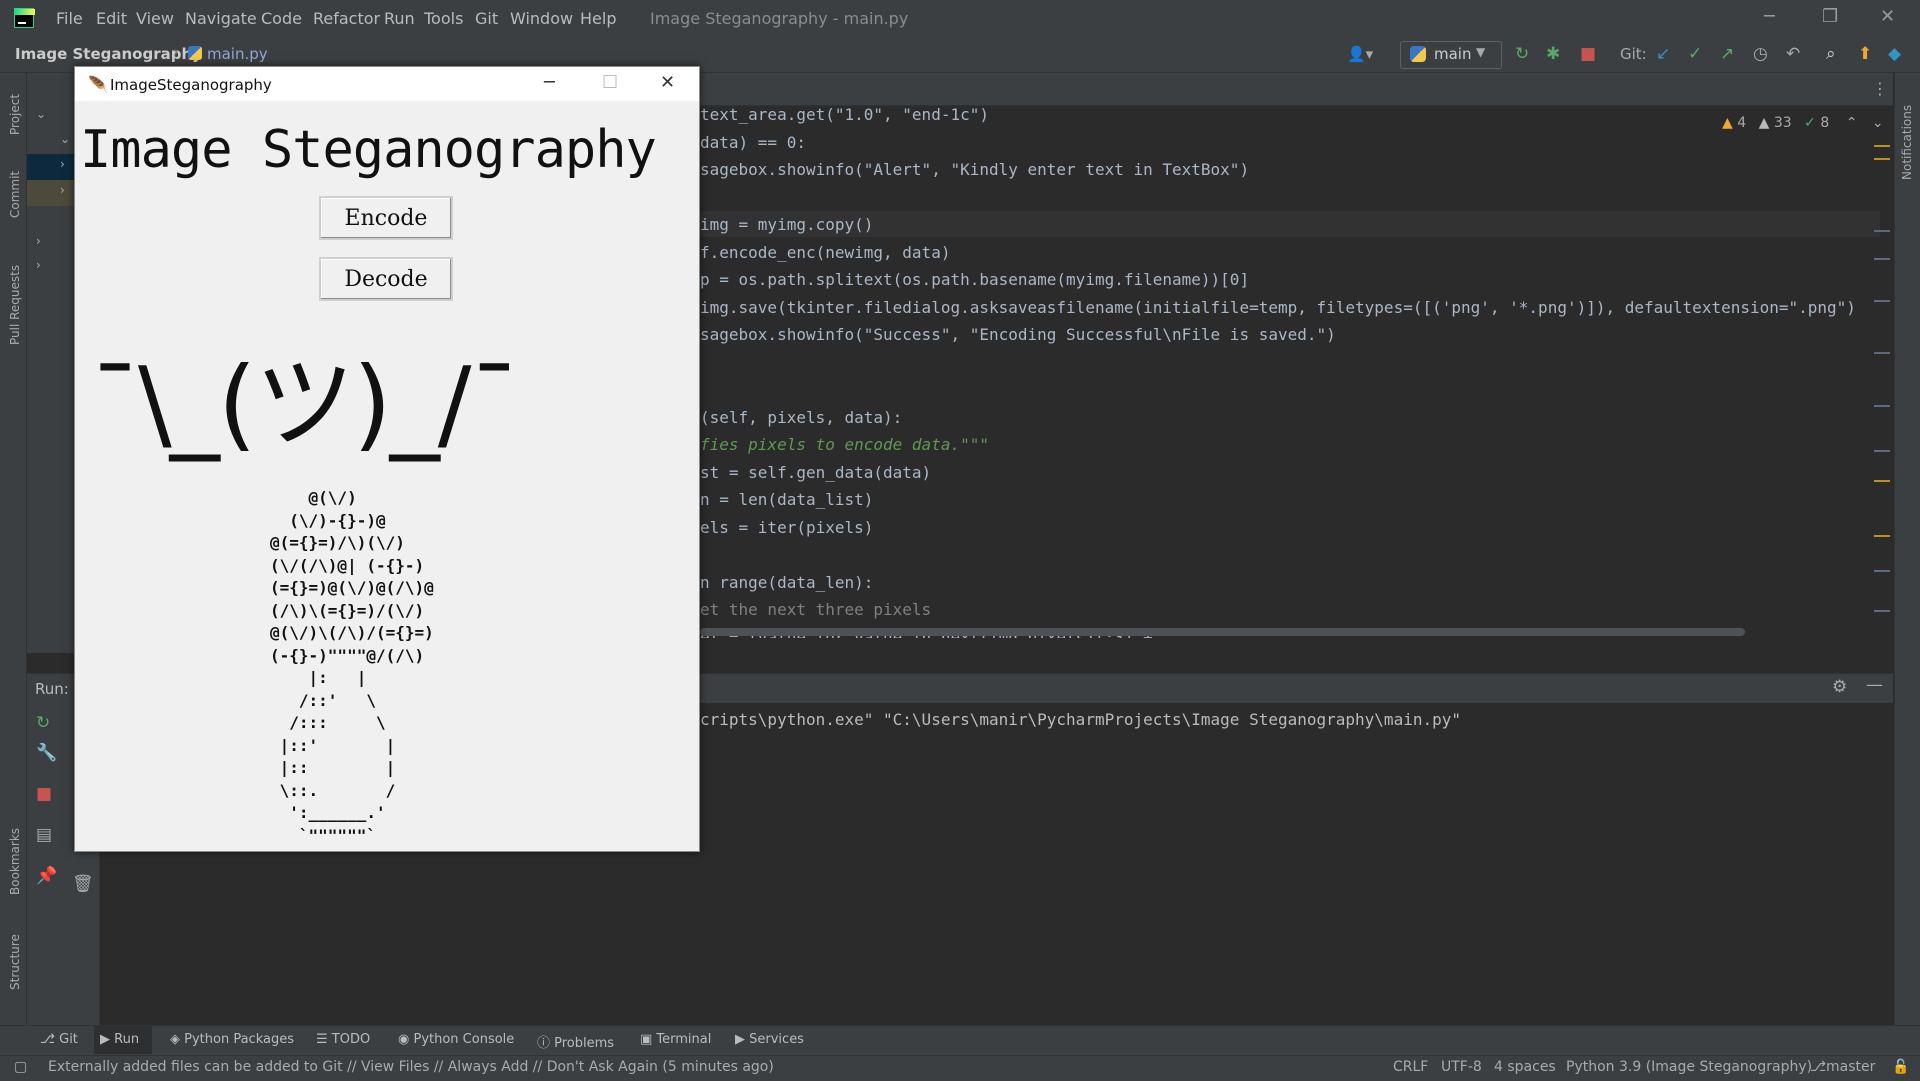 This screenshot has height=1081, width=1920. What do you see at coordinates (44, 835) in the screenshot?
I see `layout-icon: ▤` at bounding box center [44, 835].